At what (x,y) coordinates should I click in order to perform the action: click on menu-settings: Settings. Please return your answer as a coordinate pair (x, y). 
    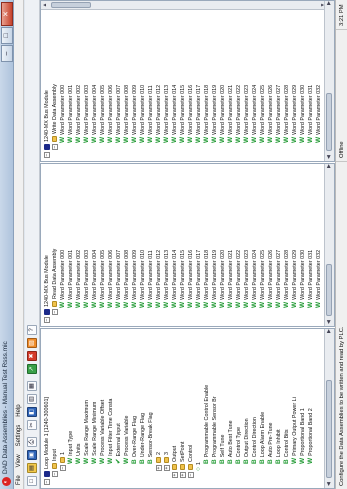
    Looking at the image, I should click on (18, 436).